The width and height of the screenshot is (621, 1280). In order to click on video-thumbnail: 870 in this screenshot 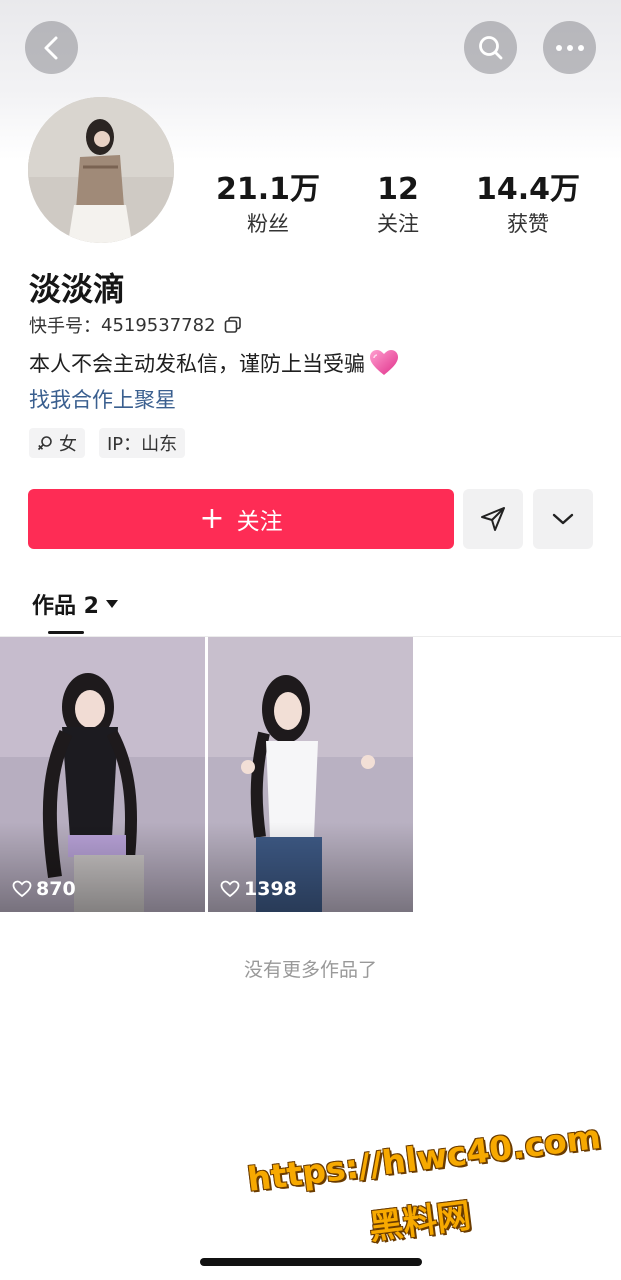, I will do `click(102, 774)`.